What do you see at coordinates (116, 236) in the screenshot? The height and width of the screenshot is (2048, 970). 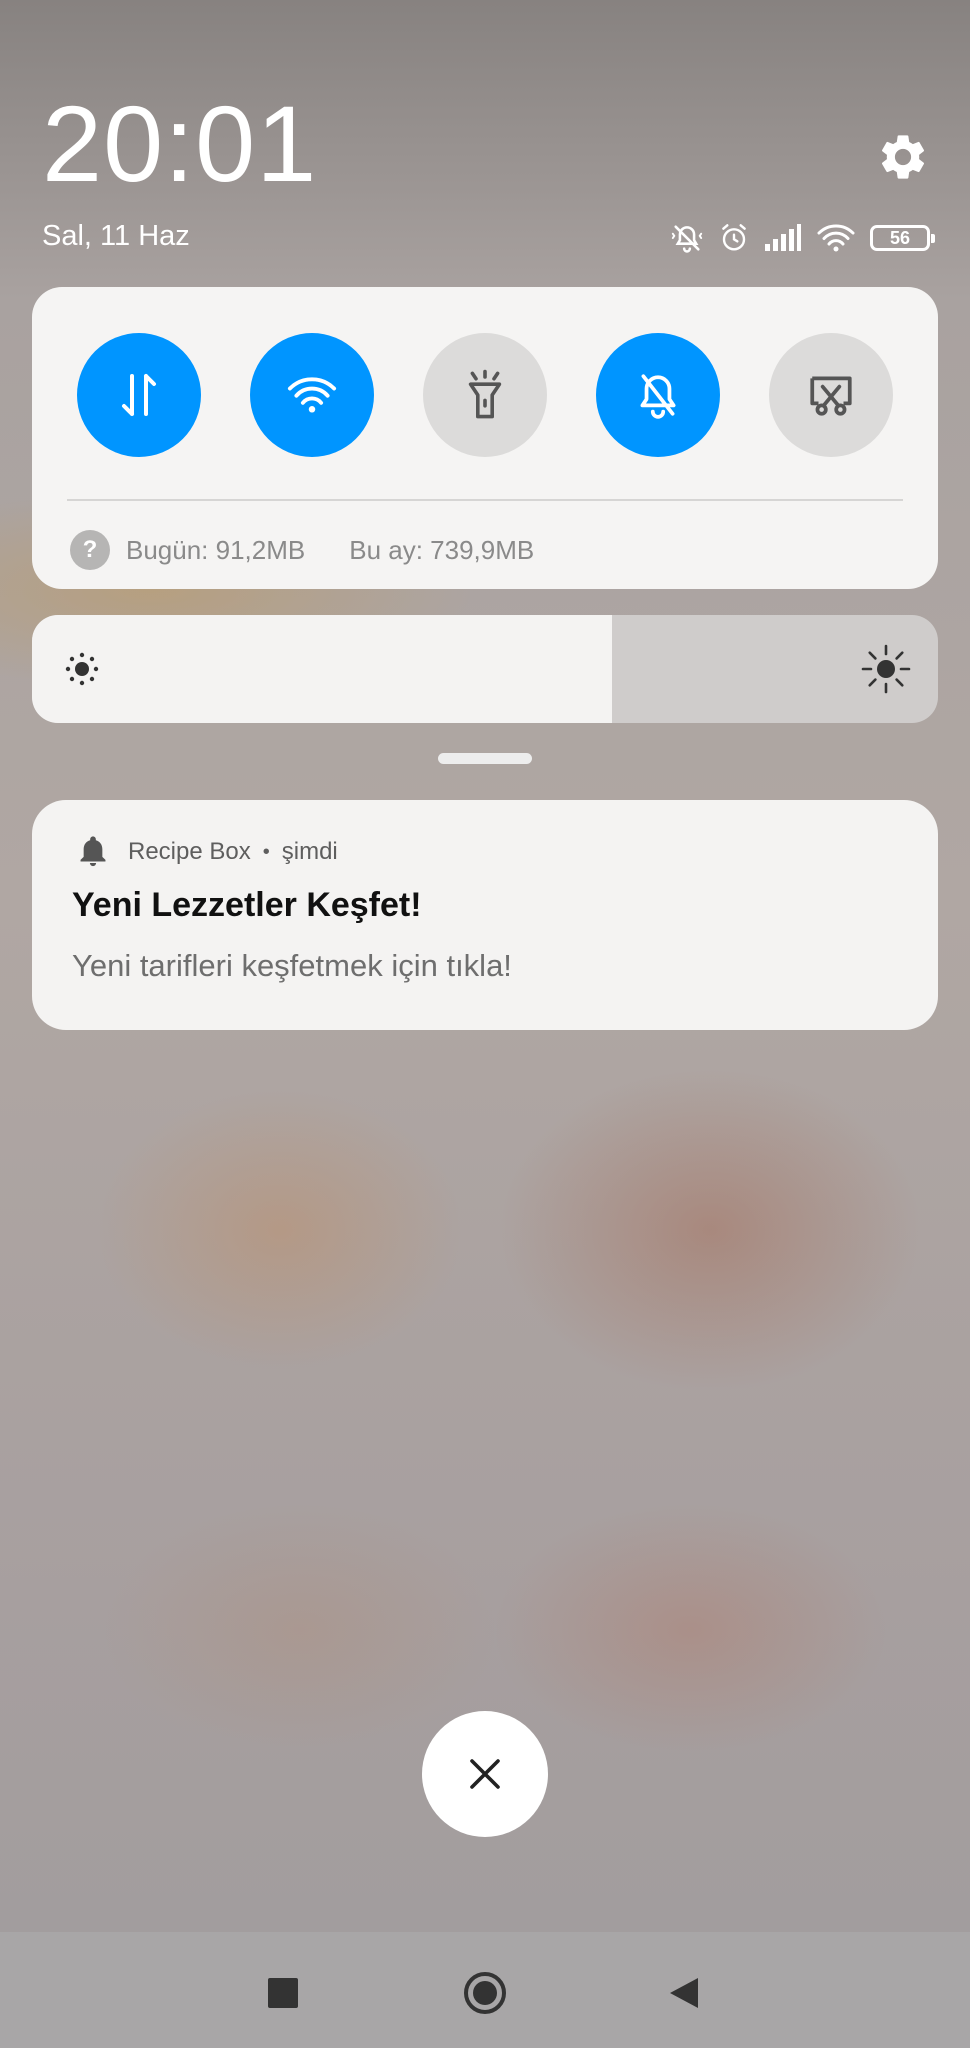 I see `date-label: Sal, 11 Haz` at bounding box center [116, 236].